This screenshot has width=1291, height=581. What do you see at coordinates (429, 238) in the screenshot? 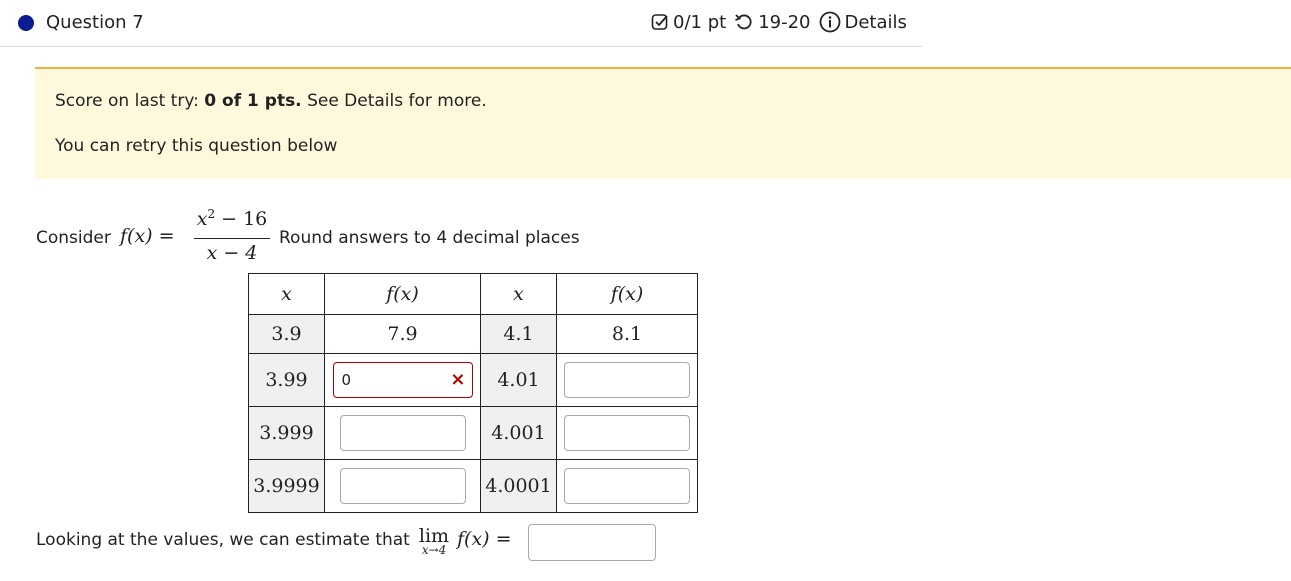
I see `rounding-note: Round answers to 4 decimal places` at bounding box center [429, 238].